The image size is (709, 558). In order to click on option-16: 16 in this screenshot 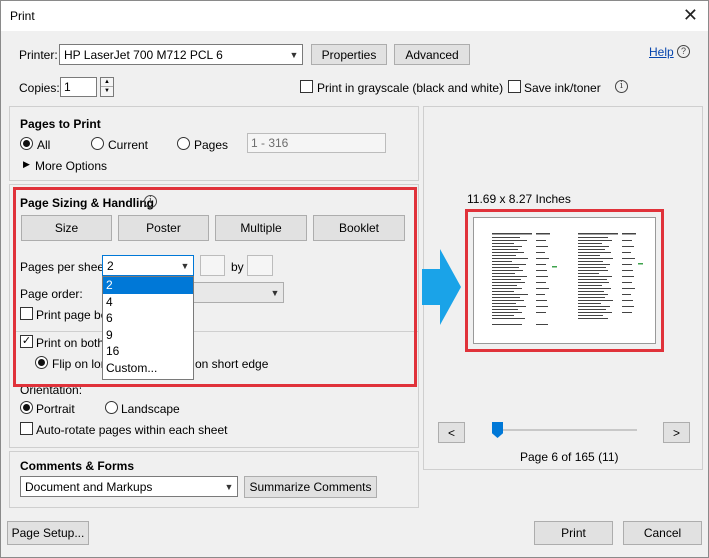, I will do `click(148, 351)`.